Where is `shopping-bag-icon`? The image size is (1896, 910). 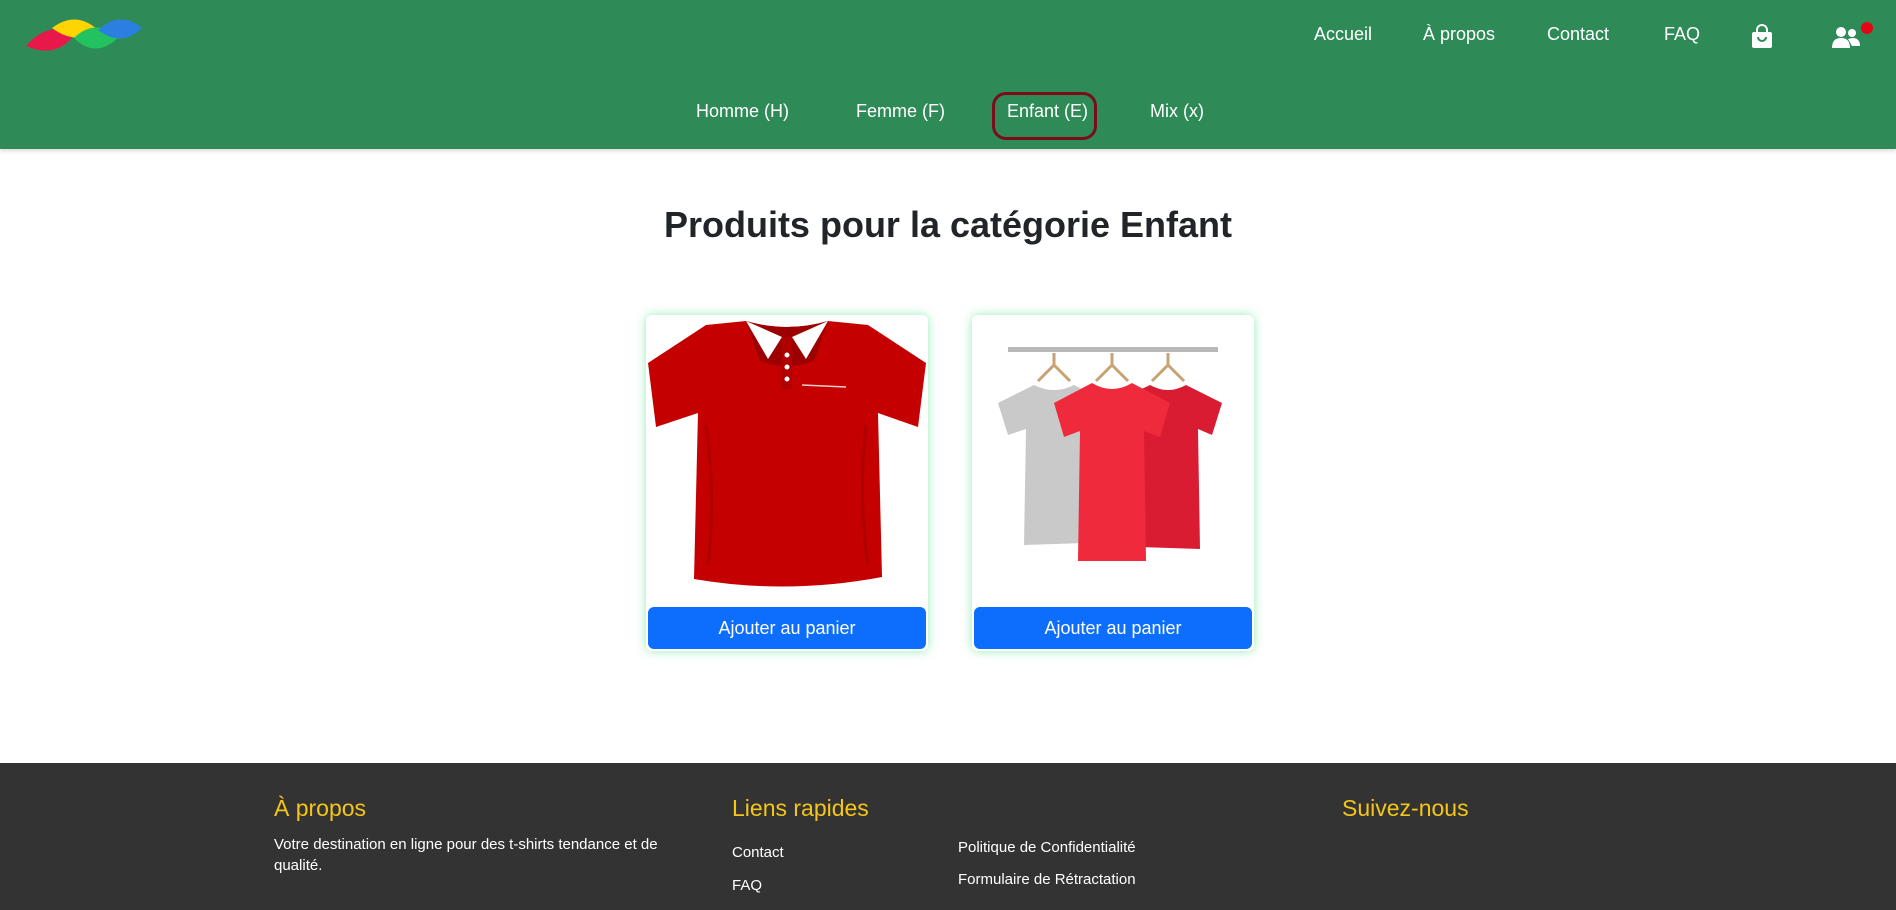 shopping-bag-icon is located at coordinates (1762, 36).